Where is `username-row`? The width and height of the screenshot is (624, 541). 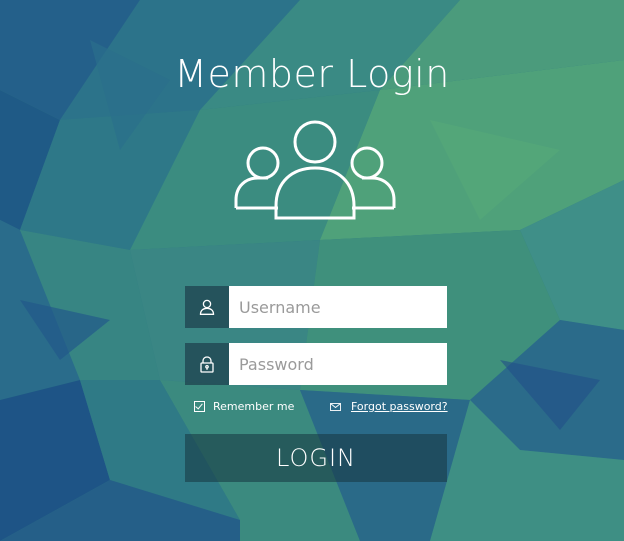 username-row is located at coordinates (316, 307).